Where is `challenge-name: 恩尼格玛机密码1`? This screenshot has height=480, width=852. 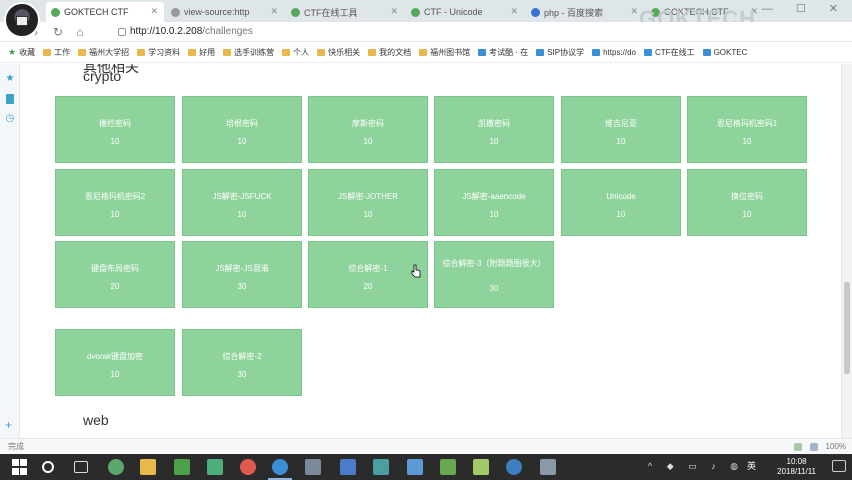 challenge-name: 恩尼格玛机密码1 is located at coordinates (747, 123).